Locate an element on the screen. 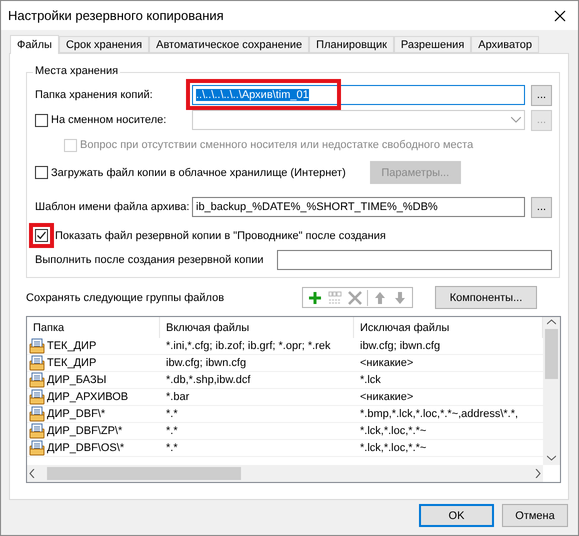 The image size is (579, 536). dialog-button: Отмена is located at coordinates (535, 515).